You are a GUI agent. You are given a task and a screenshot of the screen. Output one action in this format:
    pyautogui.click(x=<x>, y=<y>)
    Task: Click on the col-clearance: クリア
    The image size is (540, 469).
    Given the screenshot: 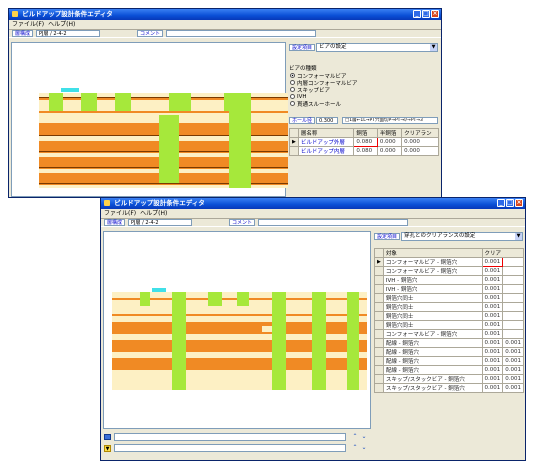 What is the action you would take?
    pyautogui.click(x=502, y=253)
    